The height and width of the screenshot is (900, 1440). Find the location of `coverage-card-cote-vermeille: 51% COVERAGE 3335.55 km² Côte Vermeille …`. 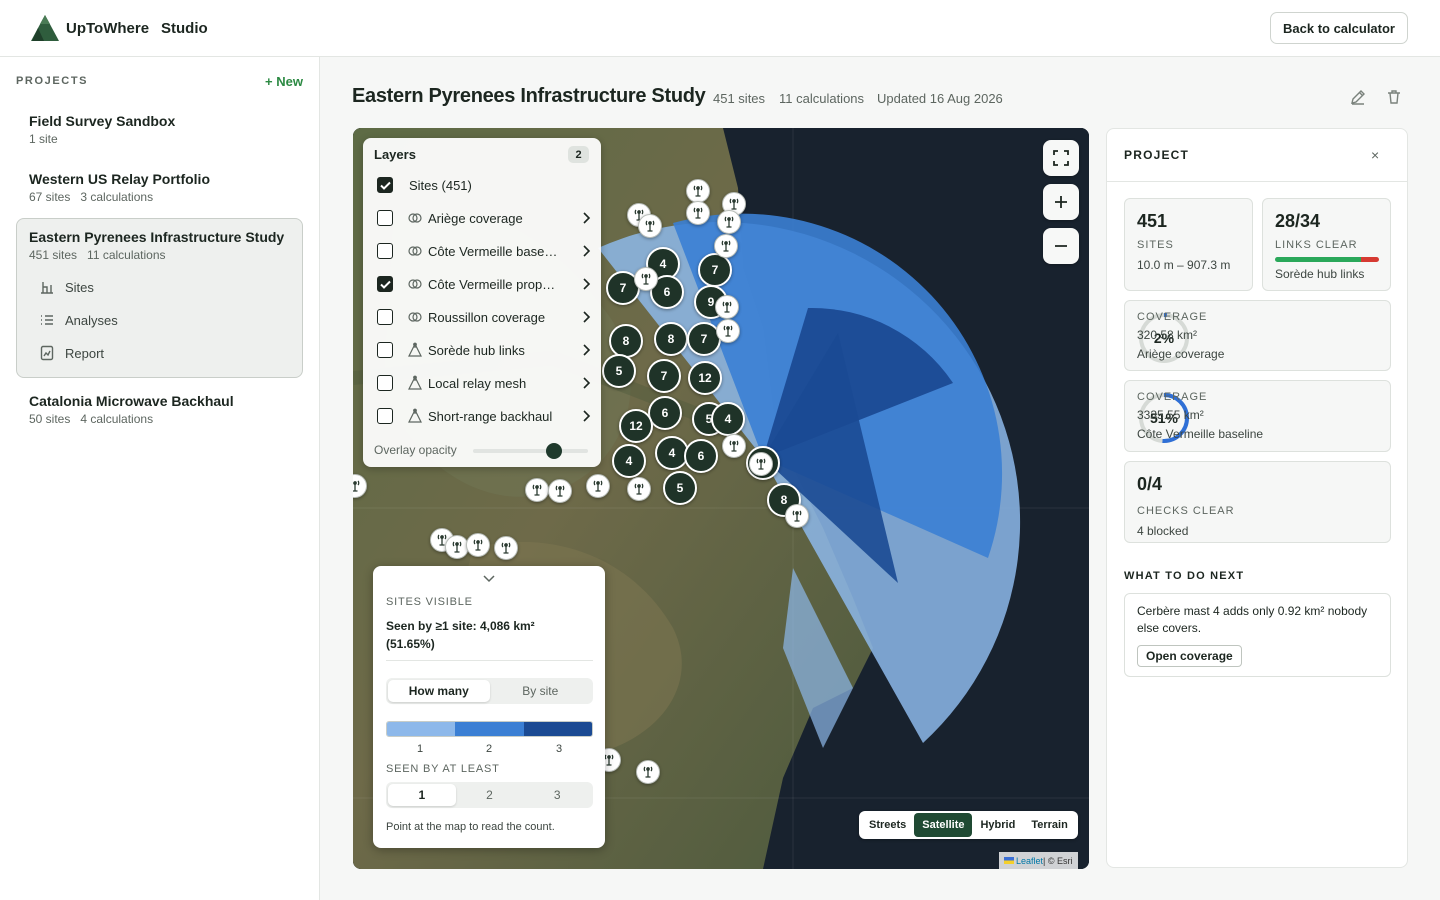

coverage-card-cote-vermeille: 51% COVERAGE 3335.55 km² Côte Vermeille … is located at coordinates (1257, 416).